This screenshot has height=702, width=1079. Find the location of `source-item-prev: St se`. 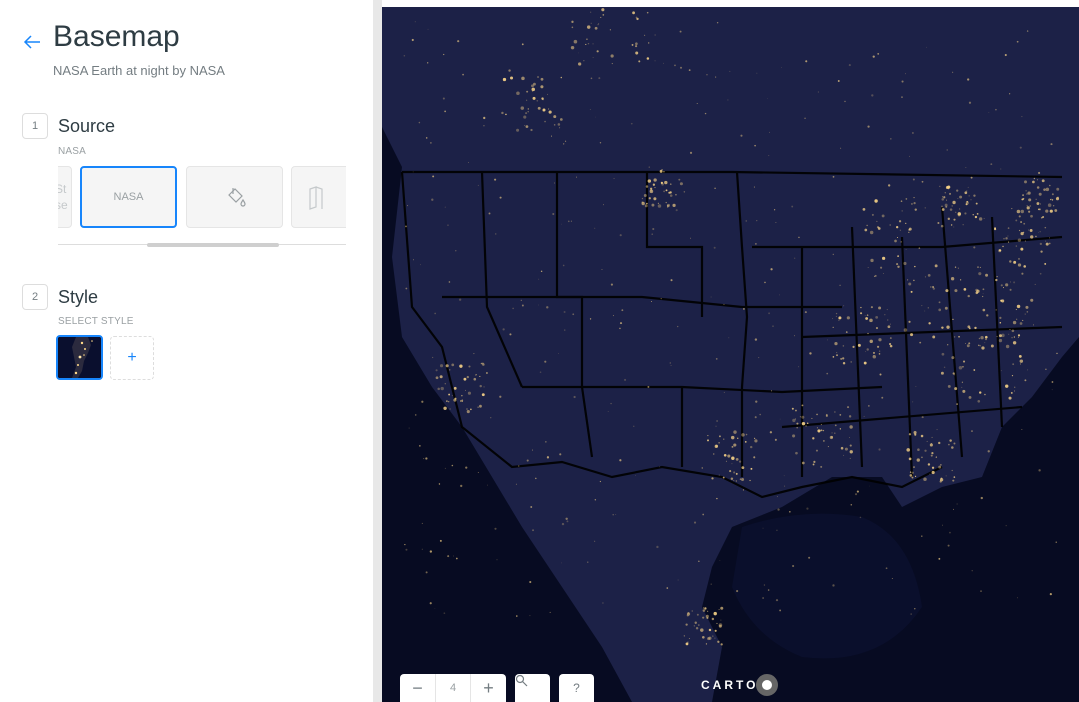

source-item-prev: St se is located at coordinates (65, 197).